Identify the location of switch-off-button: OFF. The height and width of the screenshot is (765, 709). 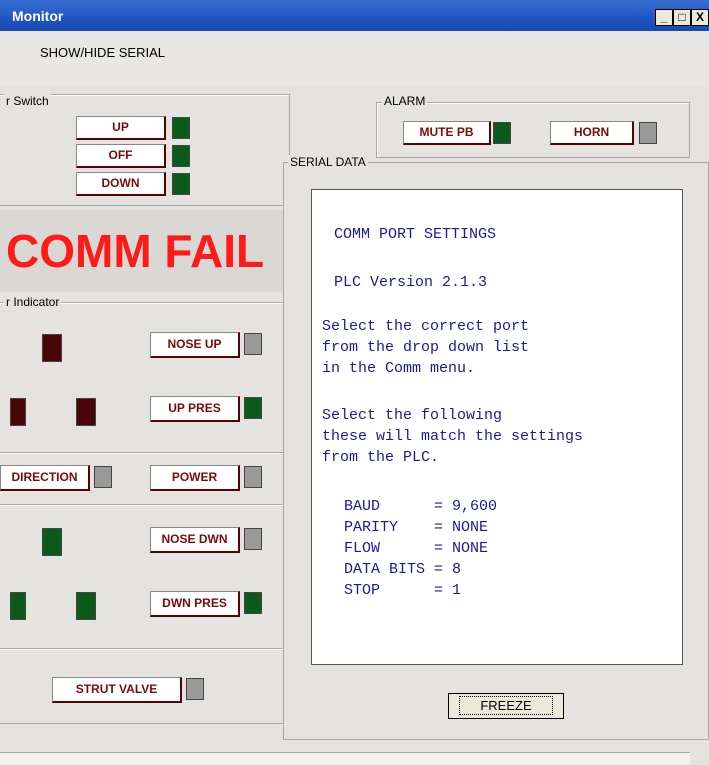
(121, 156).